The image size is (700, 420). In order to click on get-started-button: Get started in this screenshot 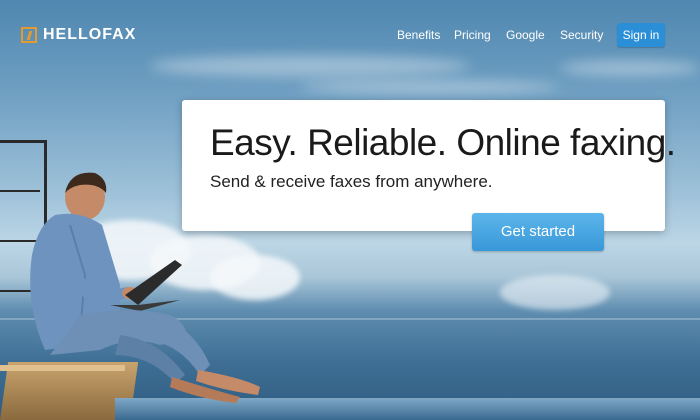, I will do `click(538, 232)`.